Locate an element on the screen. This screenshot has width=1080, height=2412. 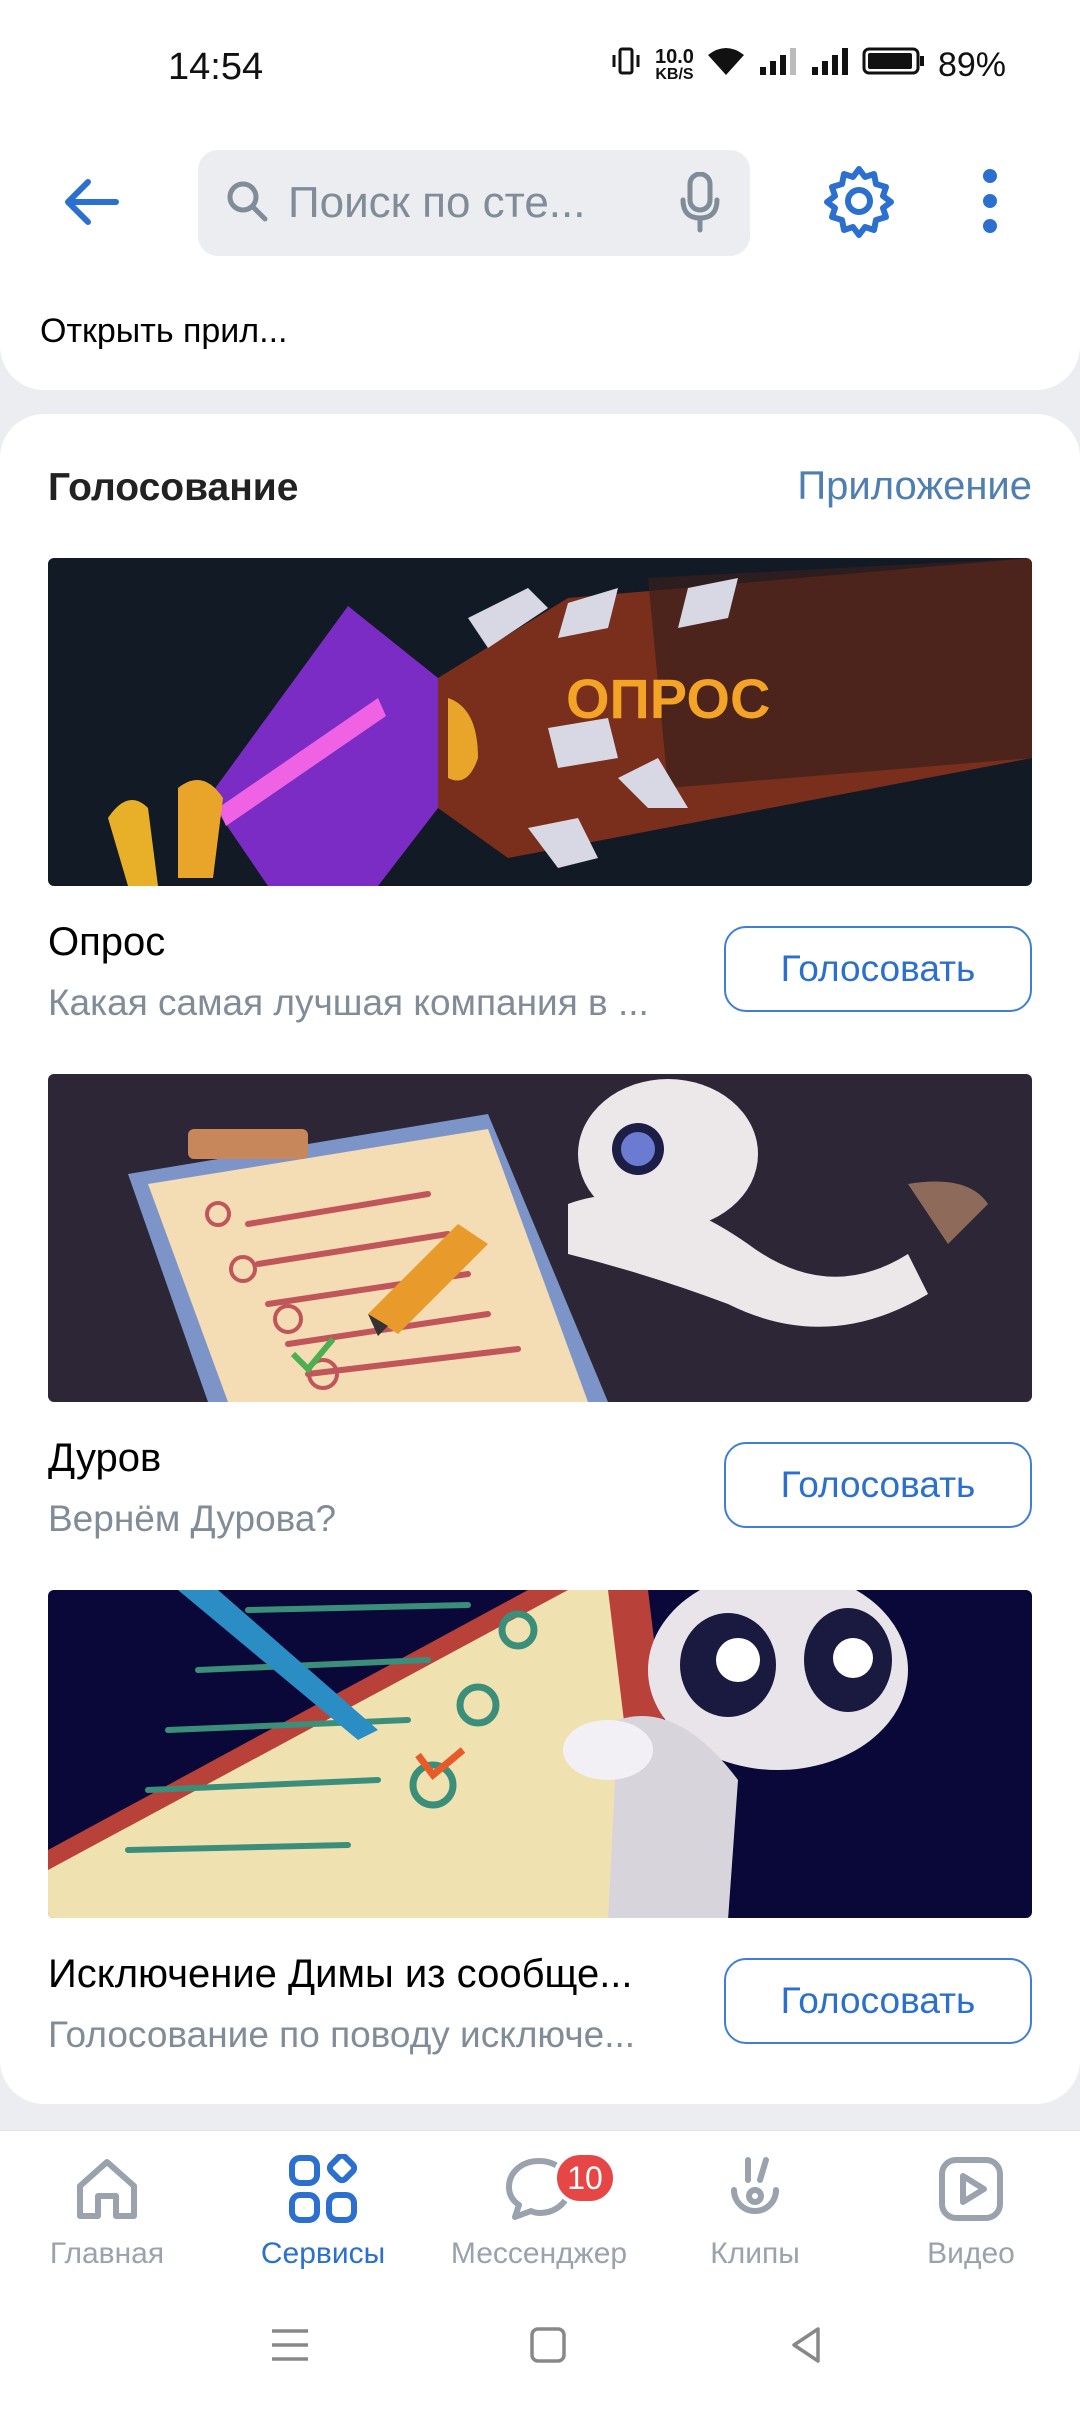
nav-item-services: Сервисы is located at coordinates (323, 2210).